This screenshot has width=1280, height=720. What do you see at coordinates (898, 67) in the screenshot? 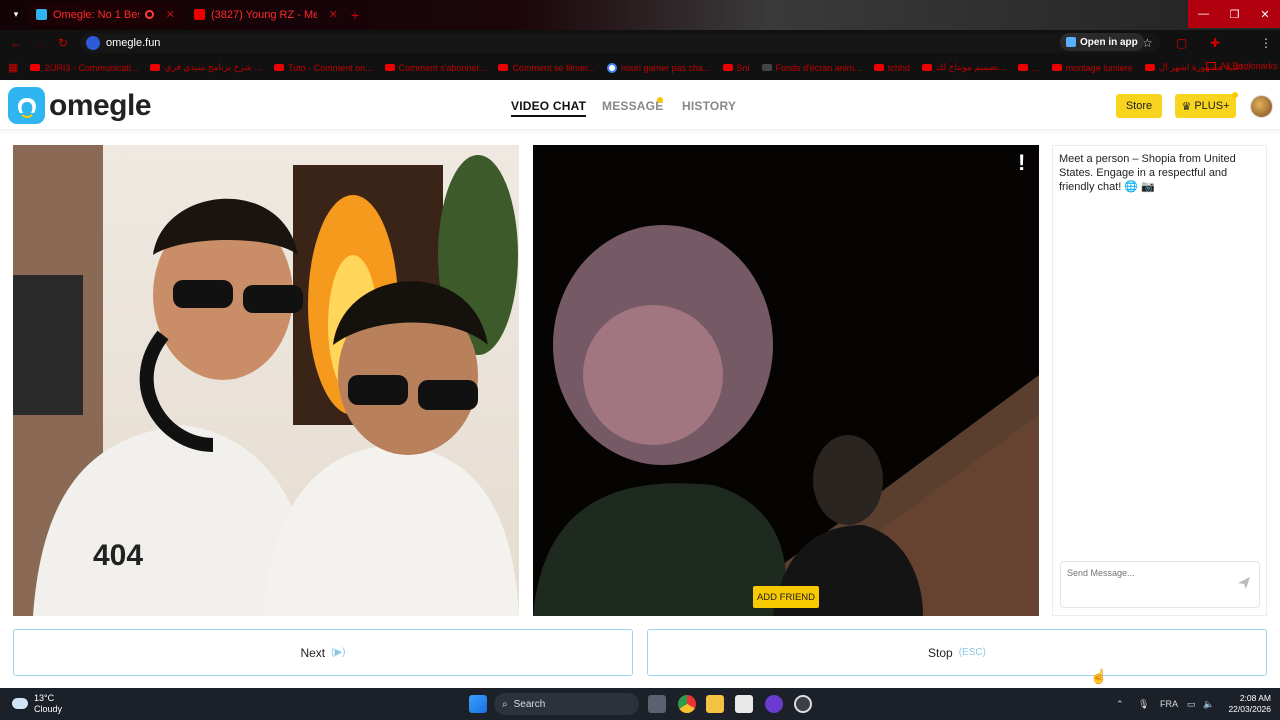
I see `bookmark-label: tchhd` at bounding box center [898, 67].